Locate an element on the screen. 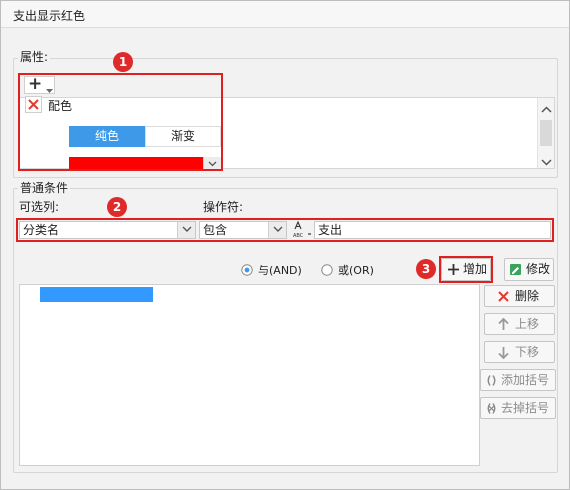  column-label: 可选列: is located at coordinates (39, 207).